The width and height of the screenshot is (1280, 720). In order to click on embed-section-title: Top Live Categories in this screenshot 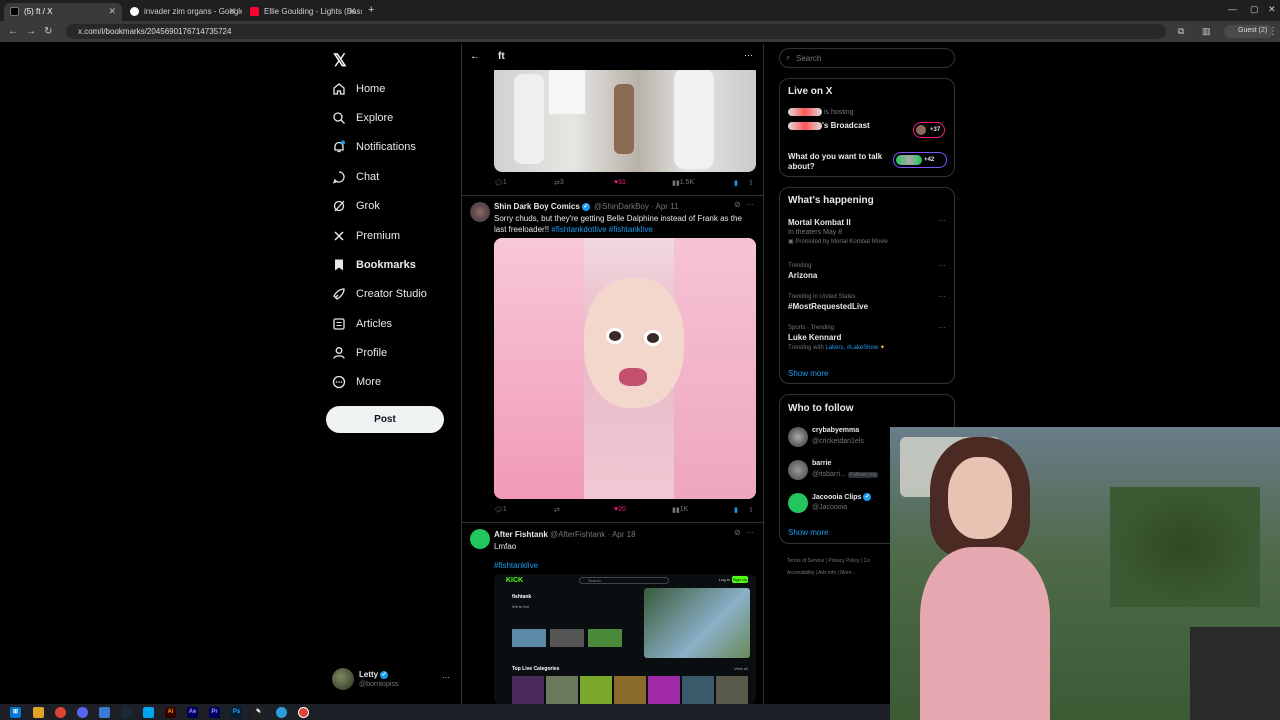, I will do `click(536, 669)`.